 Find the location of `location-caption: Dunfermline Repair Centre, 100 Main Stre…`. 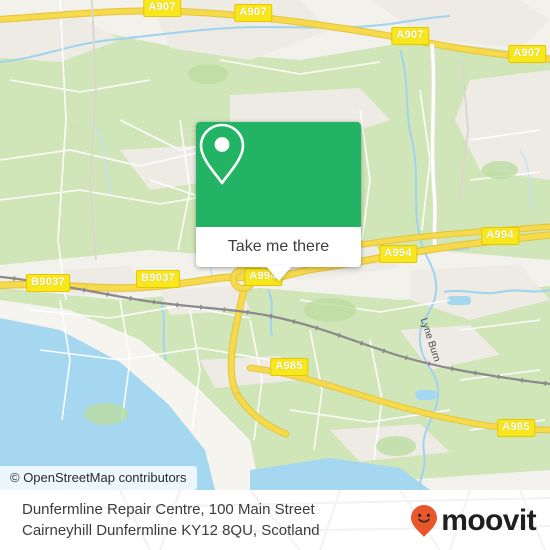

location-caption: Dunfermline Repair Centre, 100 Main Stre… is located at coordinates (171, 520).